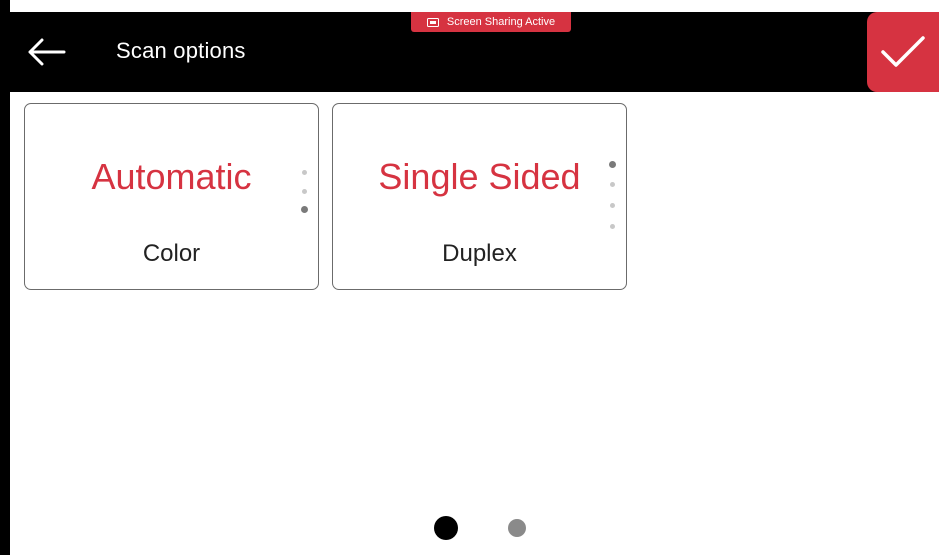 Image resolution: width=939 pixels, height=555 pixels. Describe the element at coordinates (612, 195) in the screenshot. I see `duplex-option-indicator` at that location.